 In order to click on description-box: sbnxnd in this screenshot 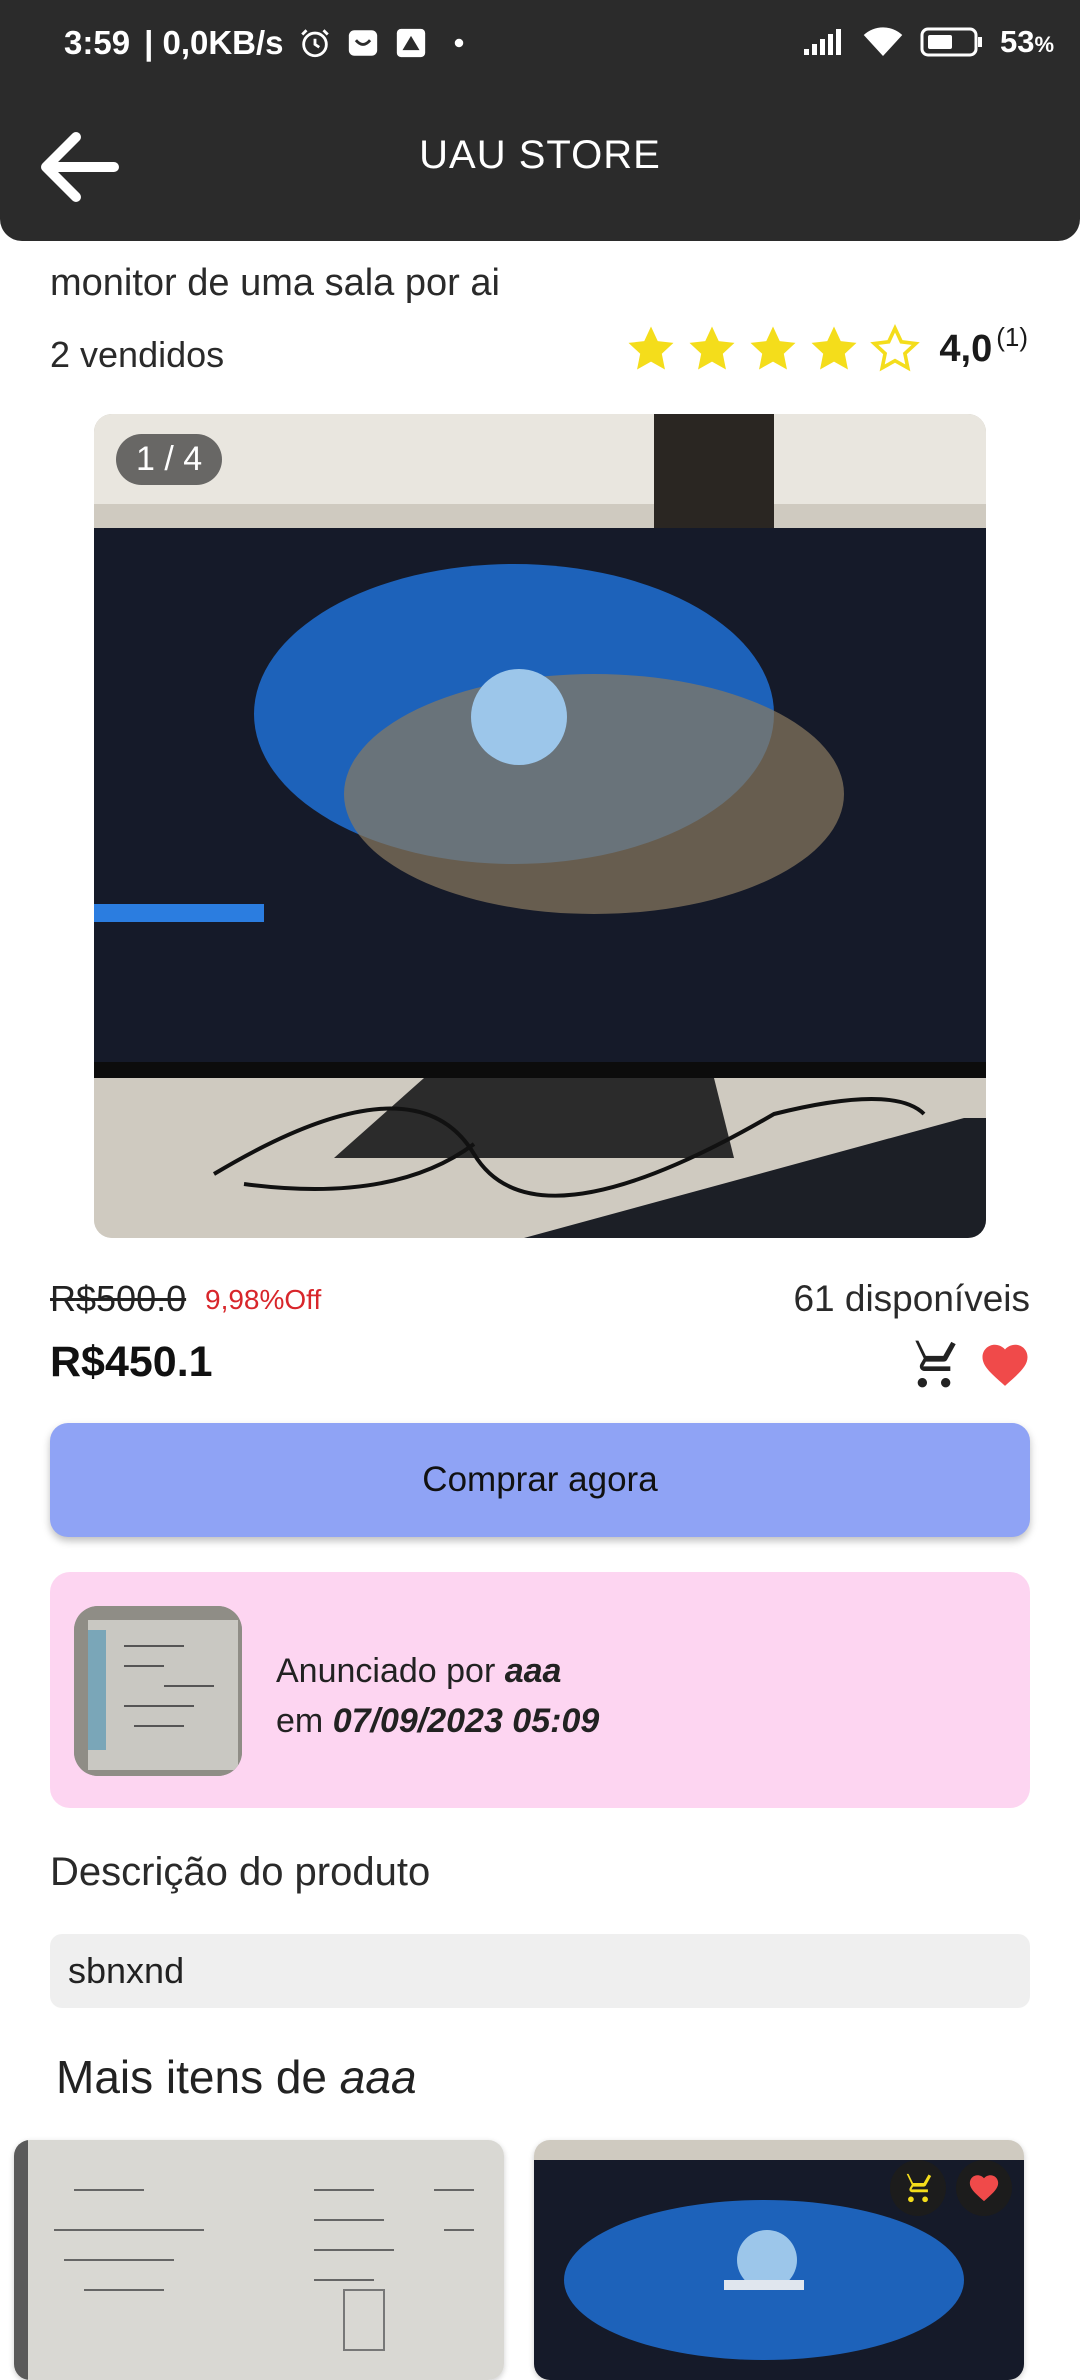, I will do `click(540, 1971)`.